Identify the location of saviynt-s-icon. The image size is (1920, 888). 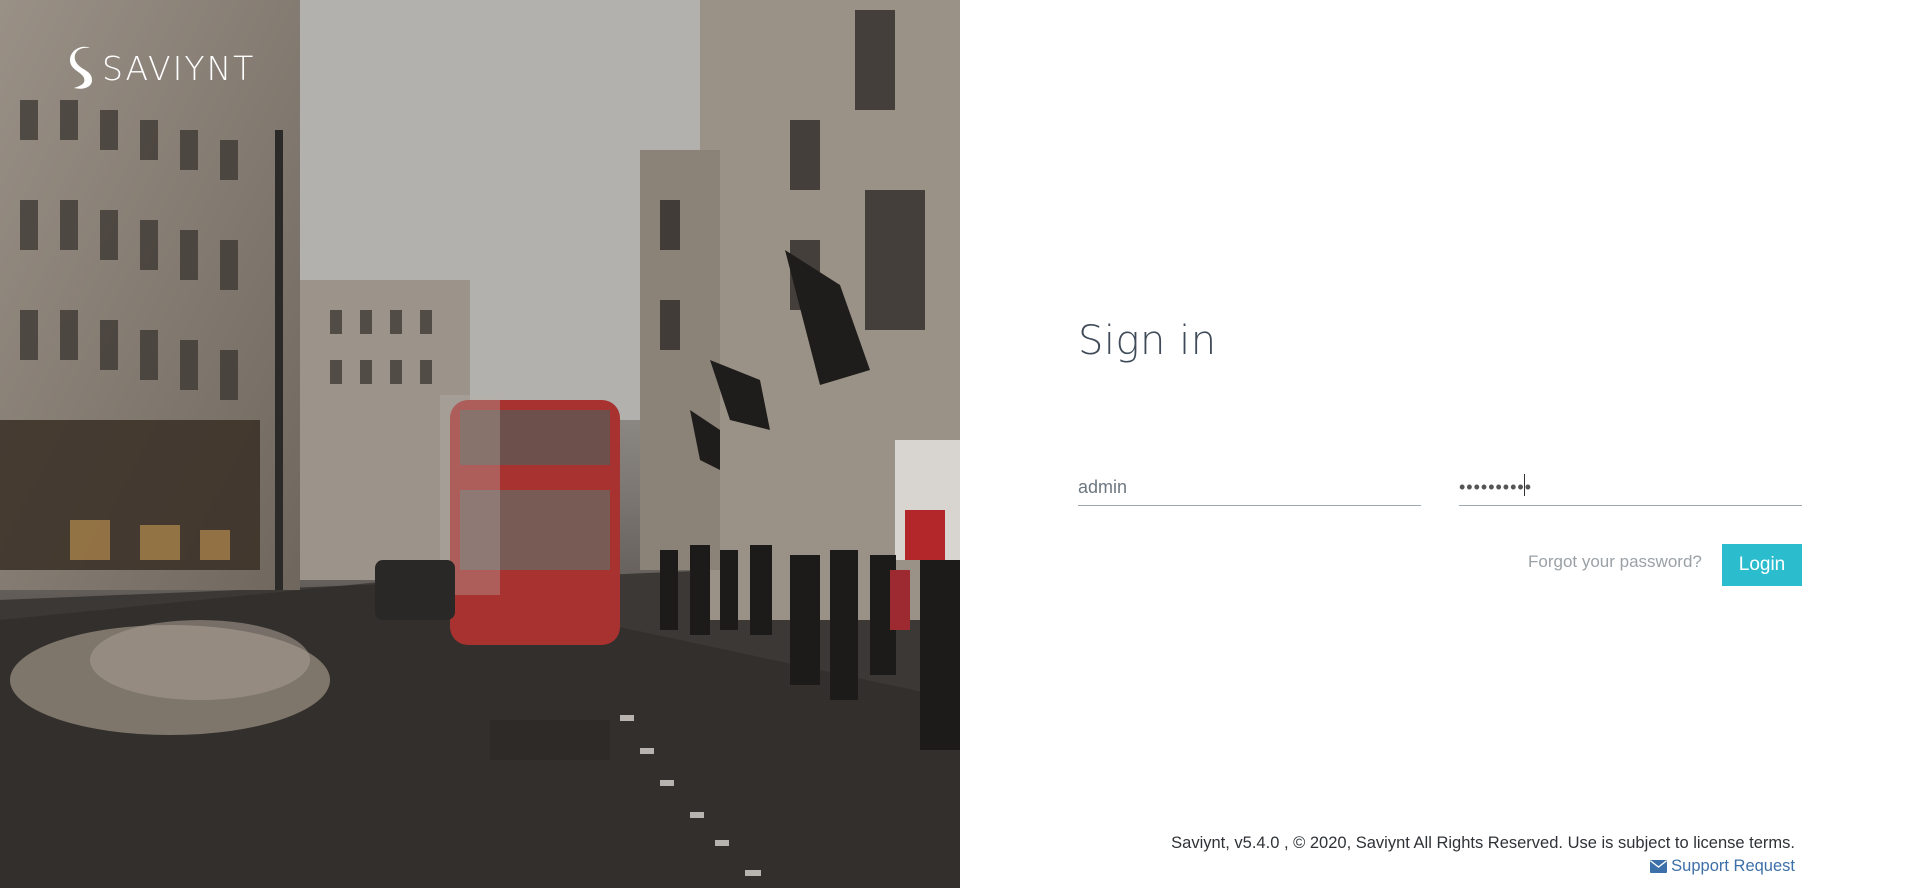
(81, 67).